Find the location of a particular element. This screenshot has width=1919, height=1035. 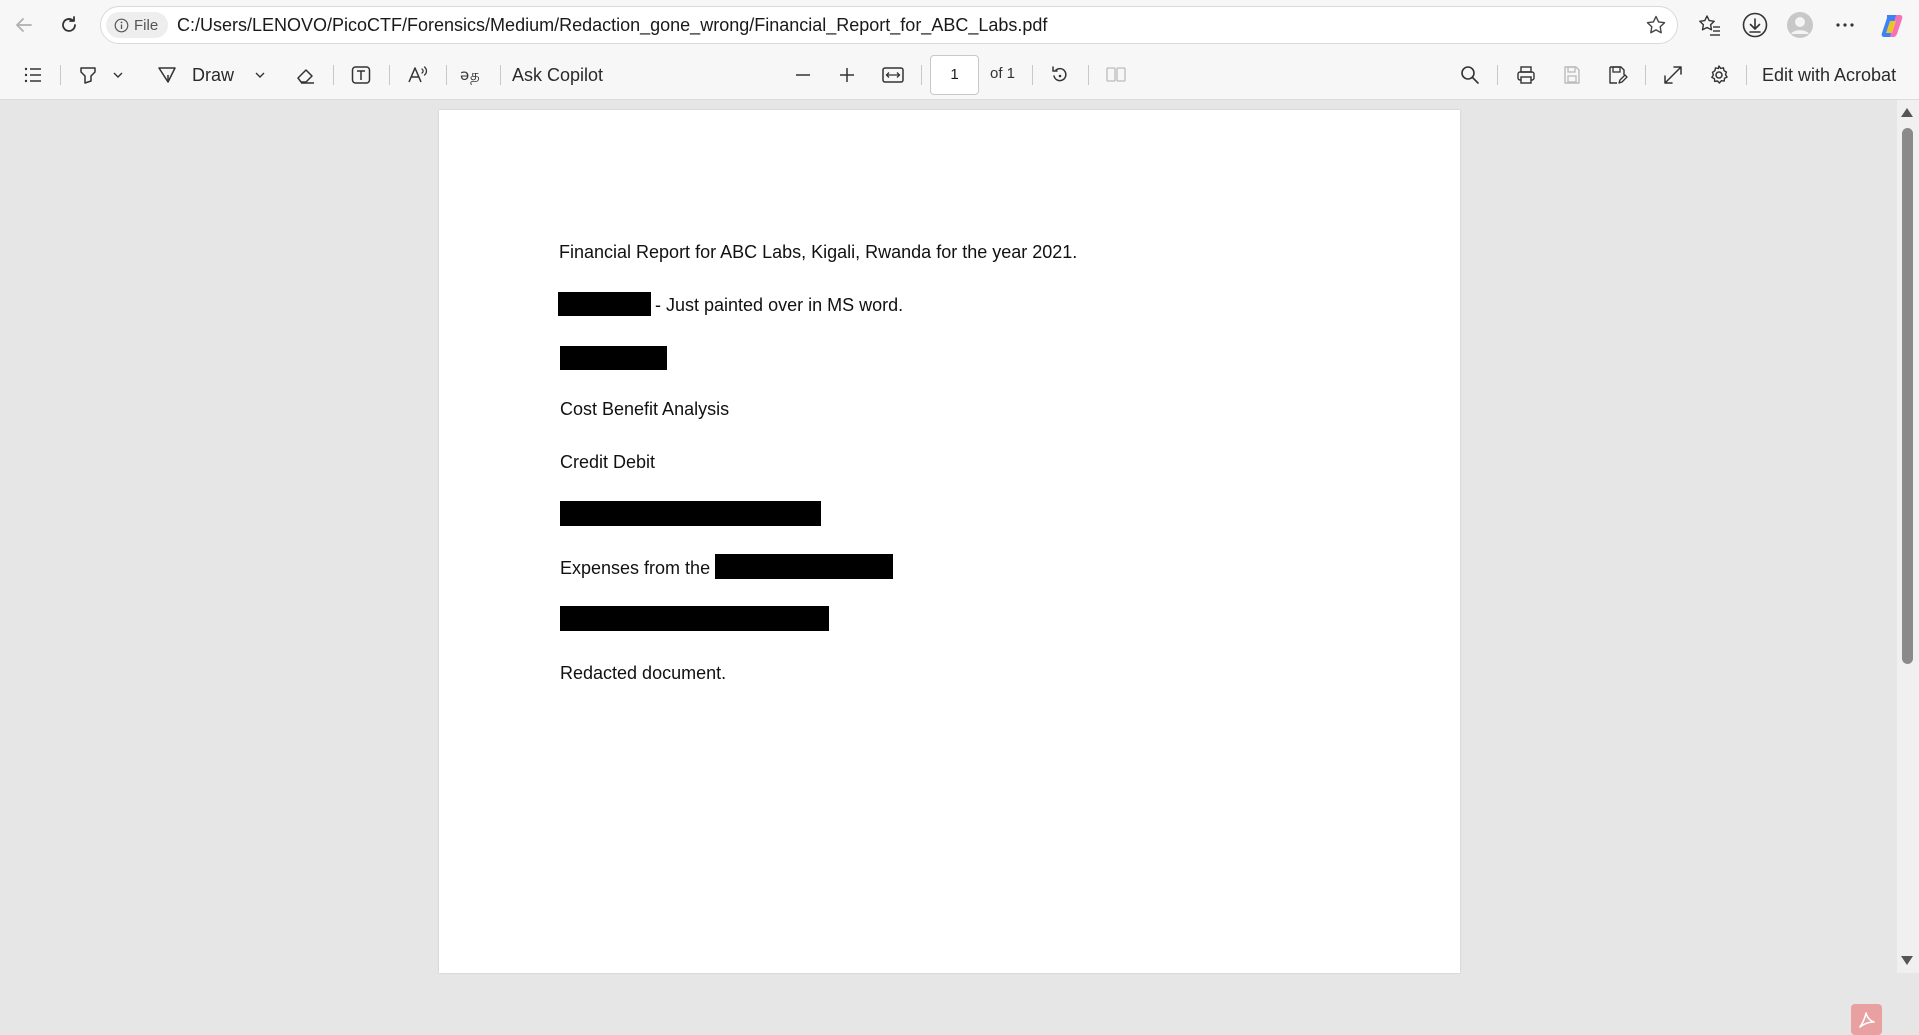

text-box-icon is located at coordinates (361, 75).